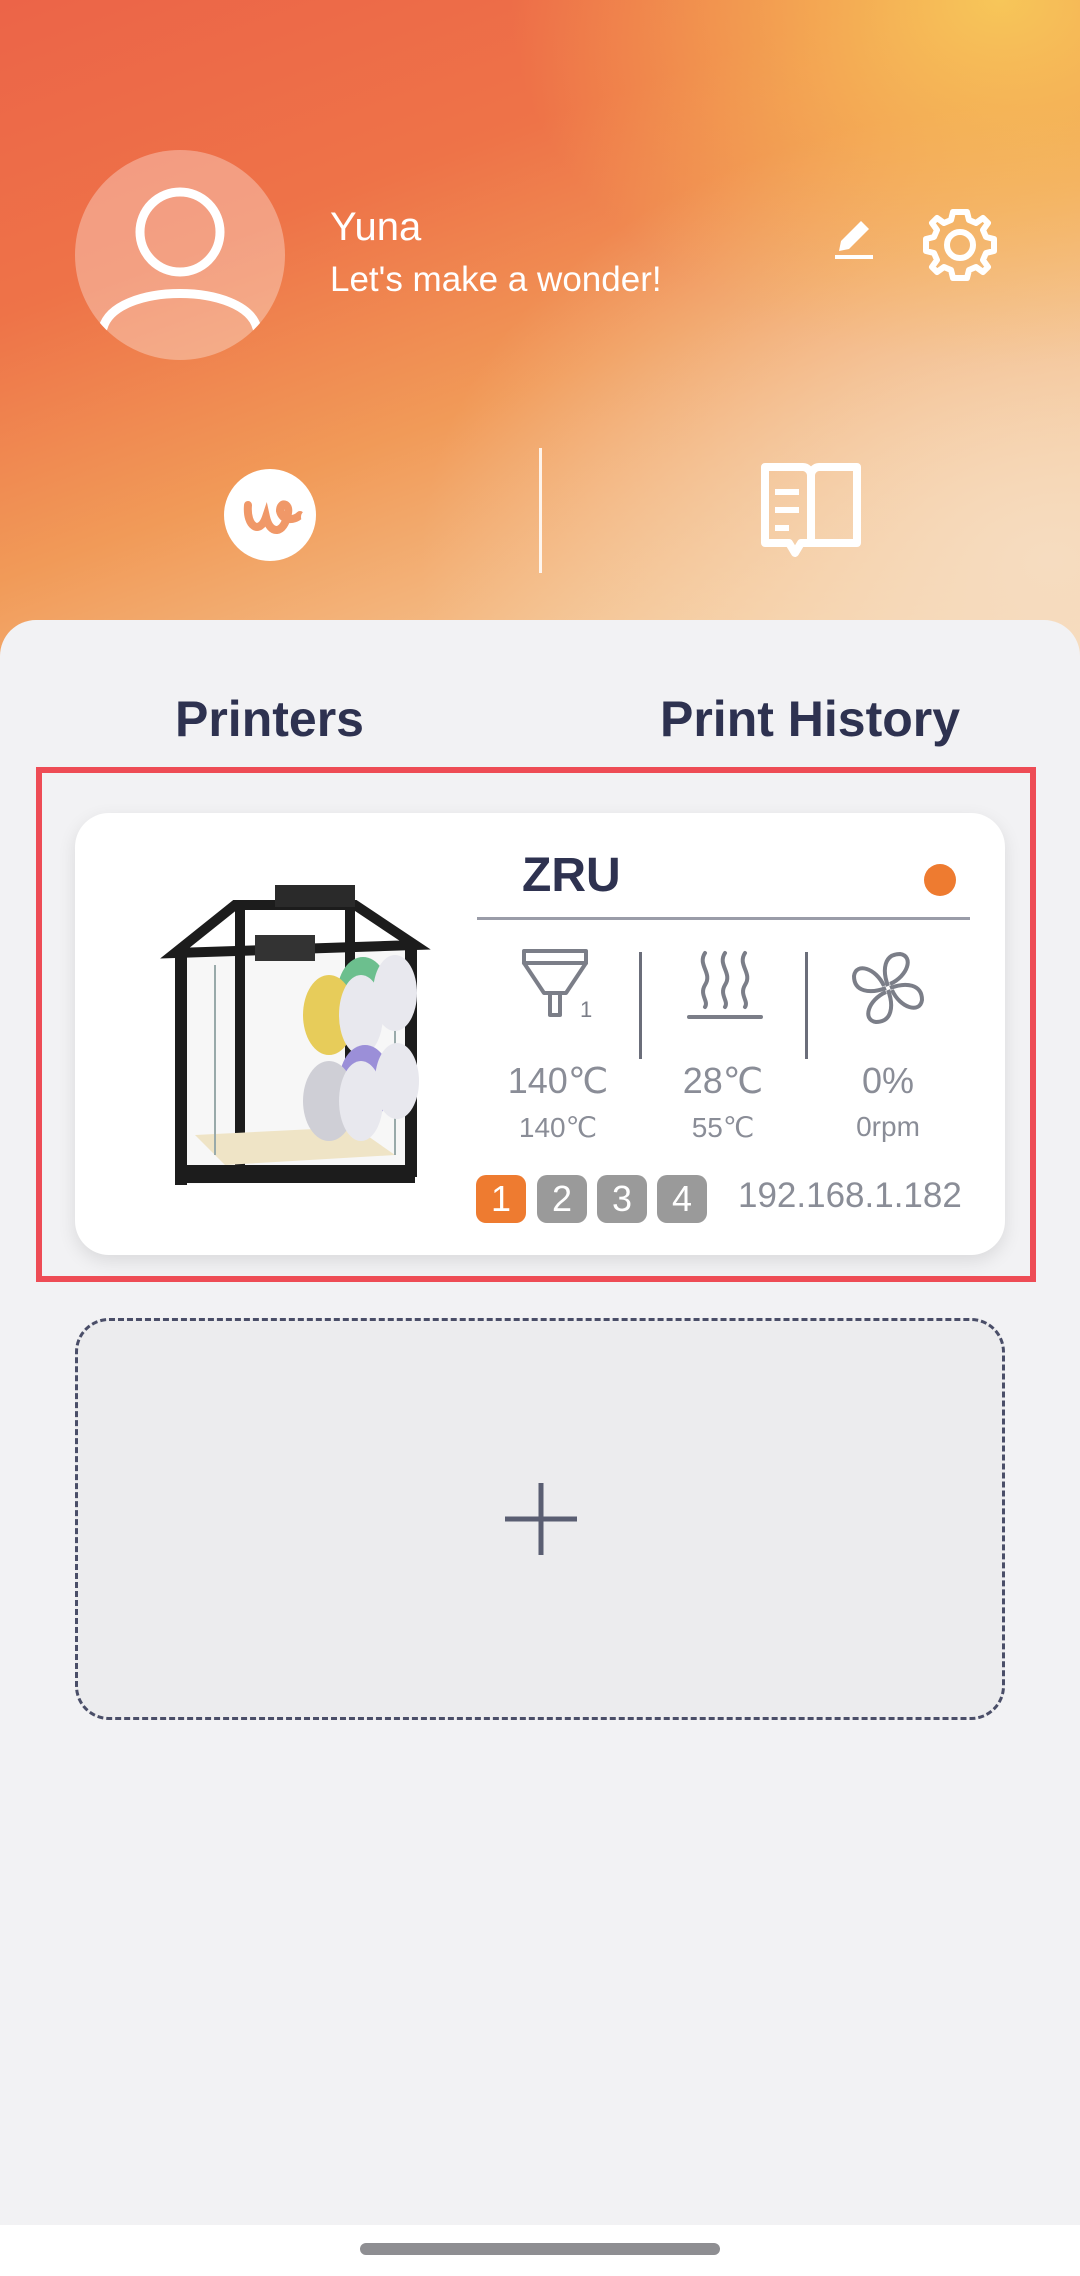  Describe the element at coordinates (888, 1126) in the screenshot. I see `fan-speed-rpm: 0rpm` at that location.